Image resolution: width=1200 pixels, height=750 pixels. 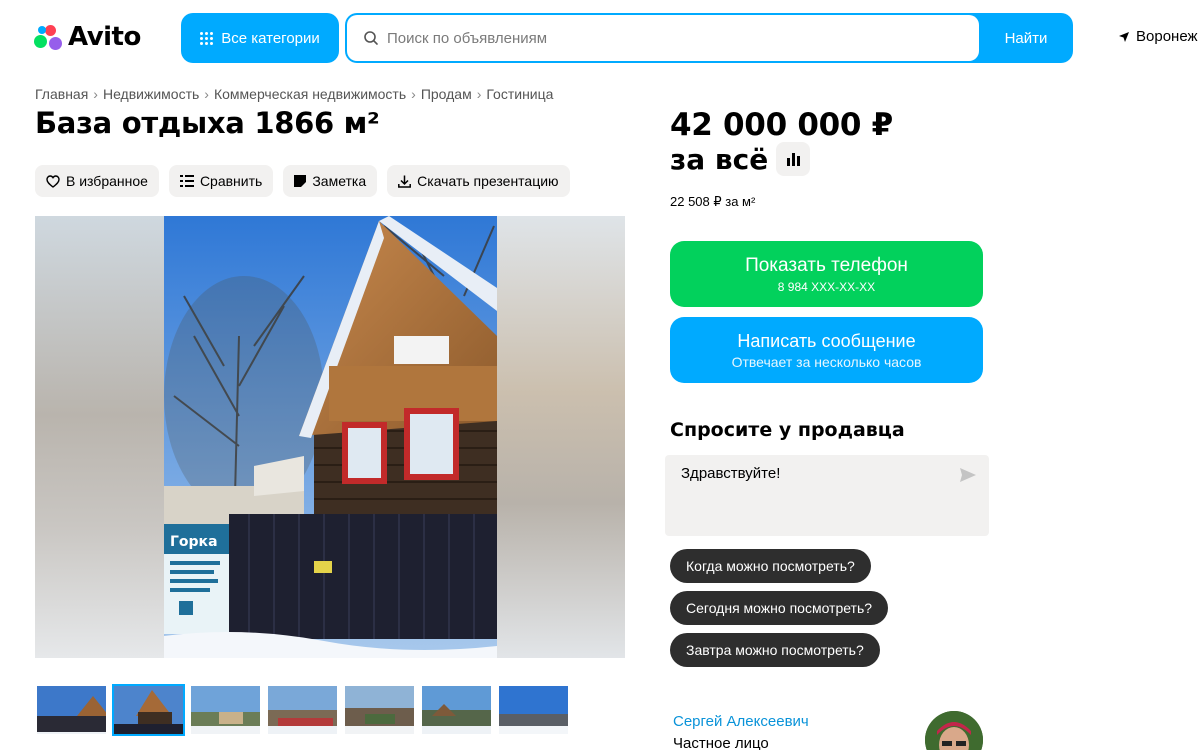 What do you see at coordinates (48, 37) in the screenshot?
I see `logo-dots-icon` at bounding box center [48, 37].